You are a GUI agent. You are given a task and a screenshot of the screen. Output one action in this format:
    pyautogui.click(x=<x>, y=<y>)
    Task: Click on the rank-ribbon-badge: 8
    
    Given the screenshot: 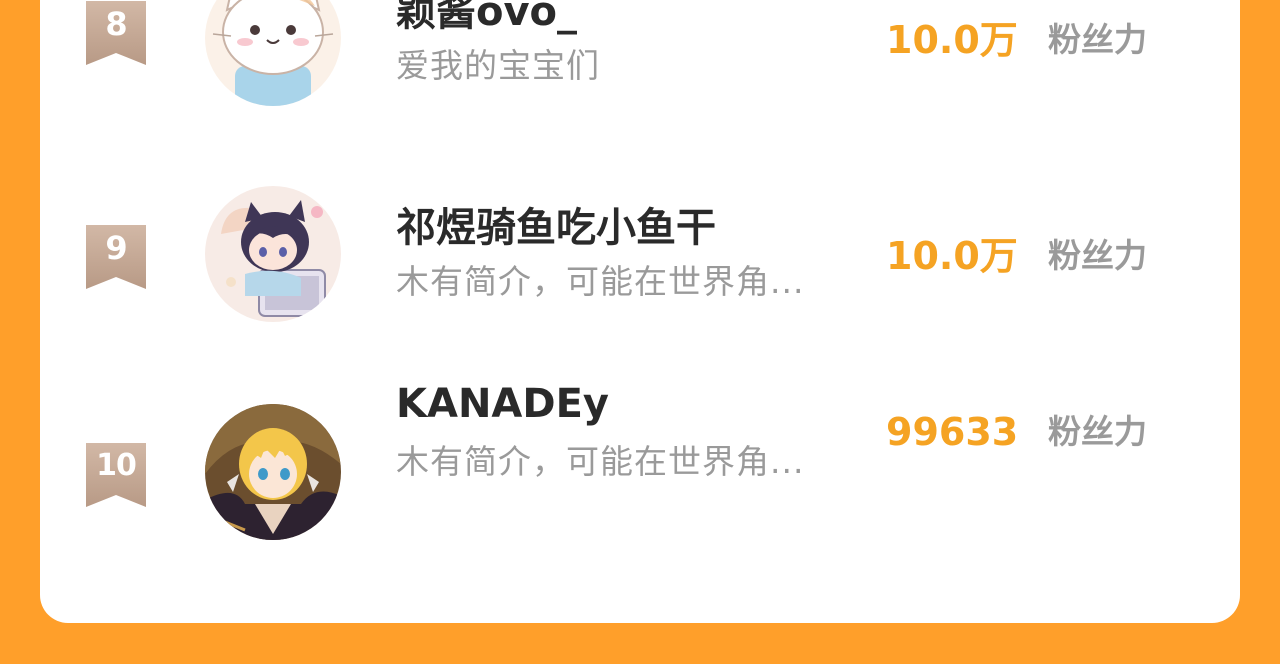 What is the action you would take?
    pyautogui.click(x=116, y=33)
    